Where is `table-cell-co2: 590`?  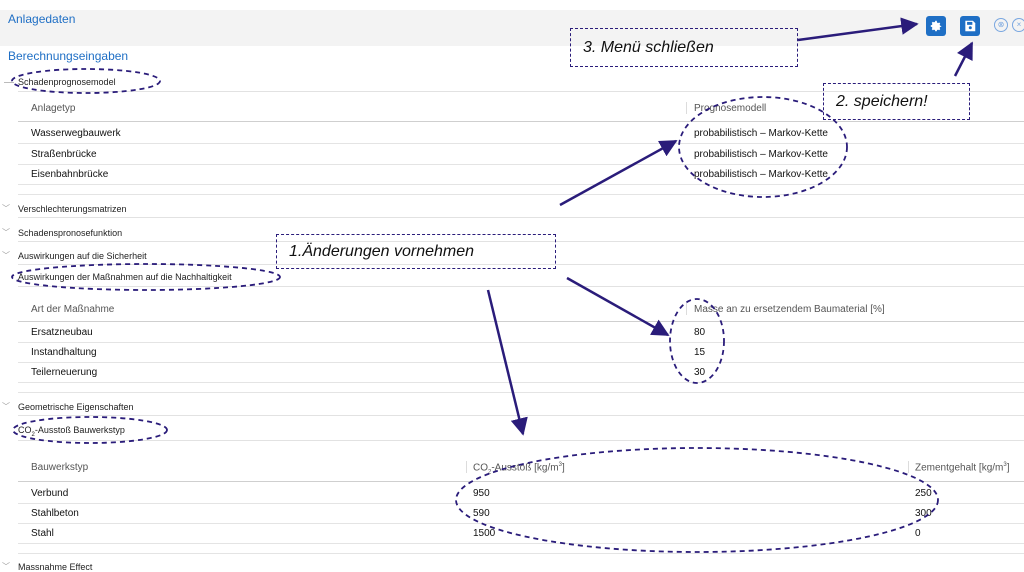 table-cell-co2: 590 is located at coordinates (481, 513).